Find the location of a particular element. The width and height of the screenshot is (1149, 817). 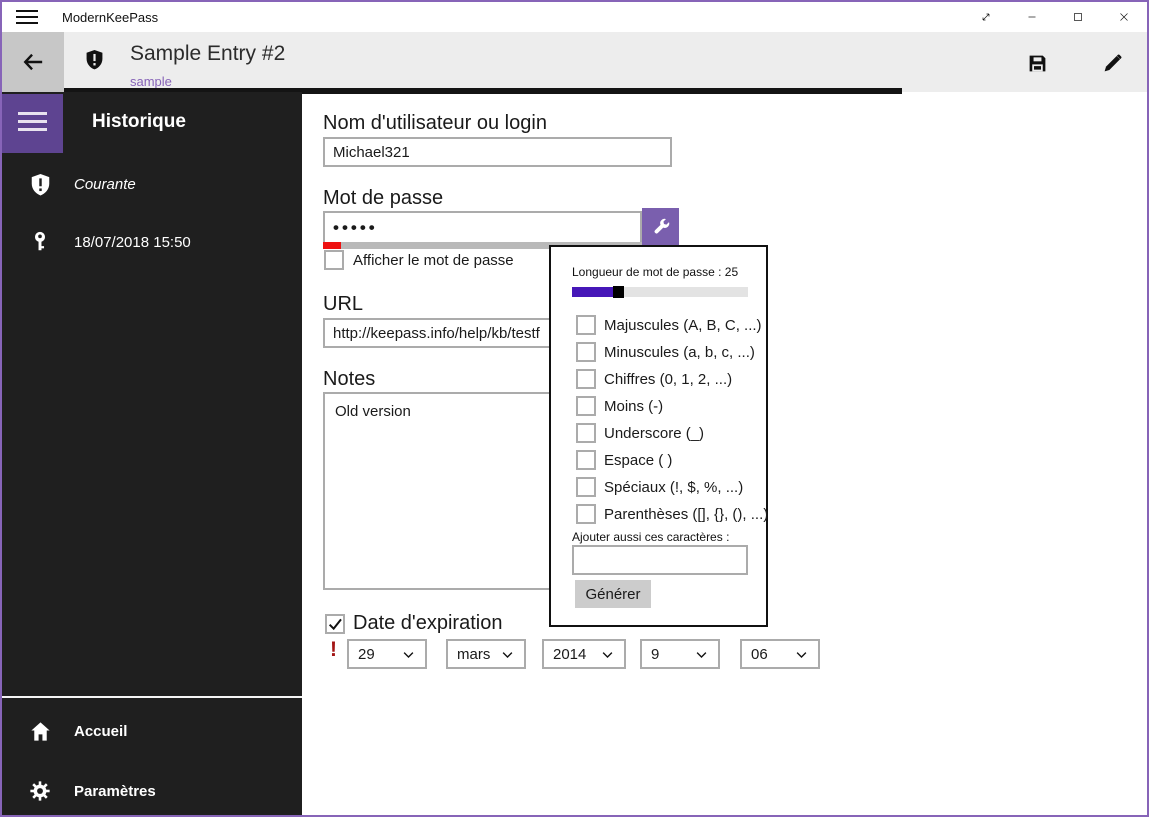

option-uppercase-checkbox: Majuscules (A, B, C, ...) is located at coordinates (669, 325).